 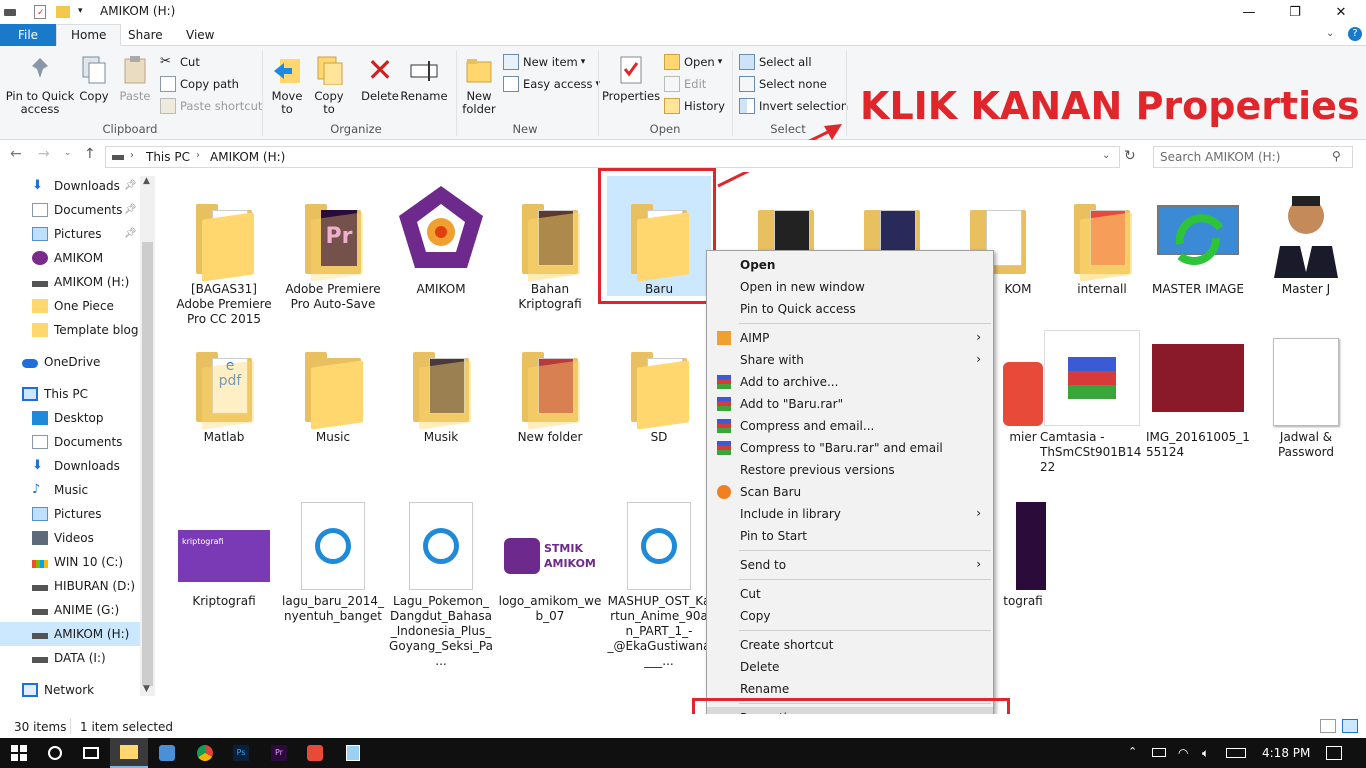 I want to click on cut-button: ✂ Cut, so click(x=180, y=62).